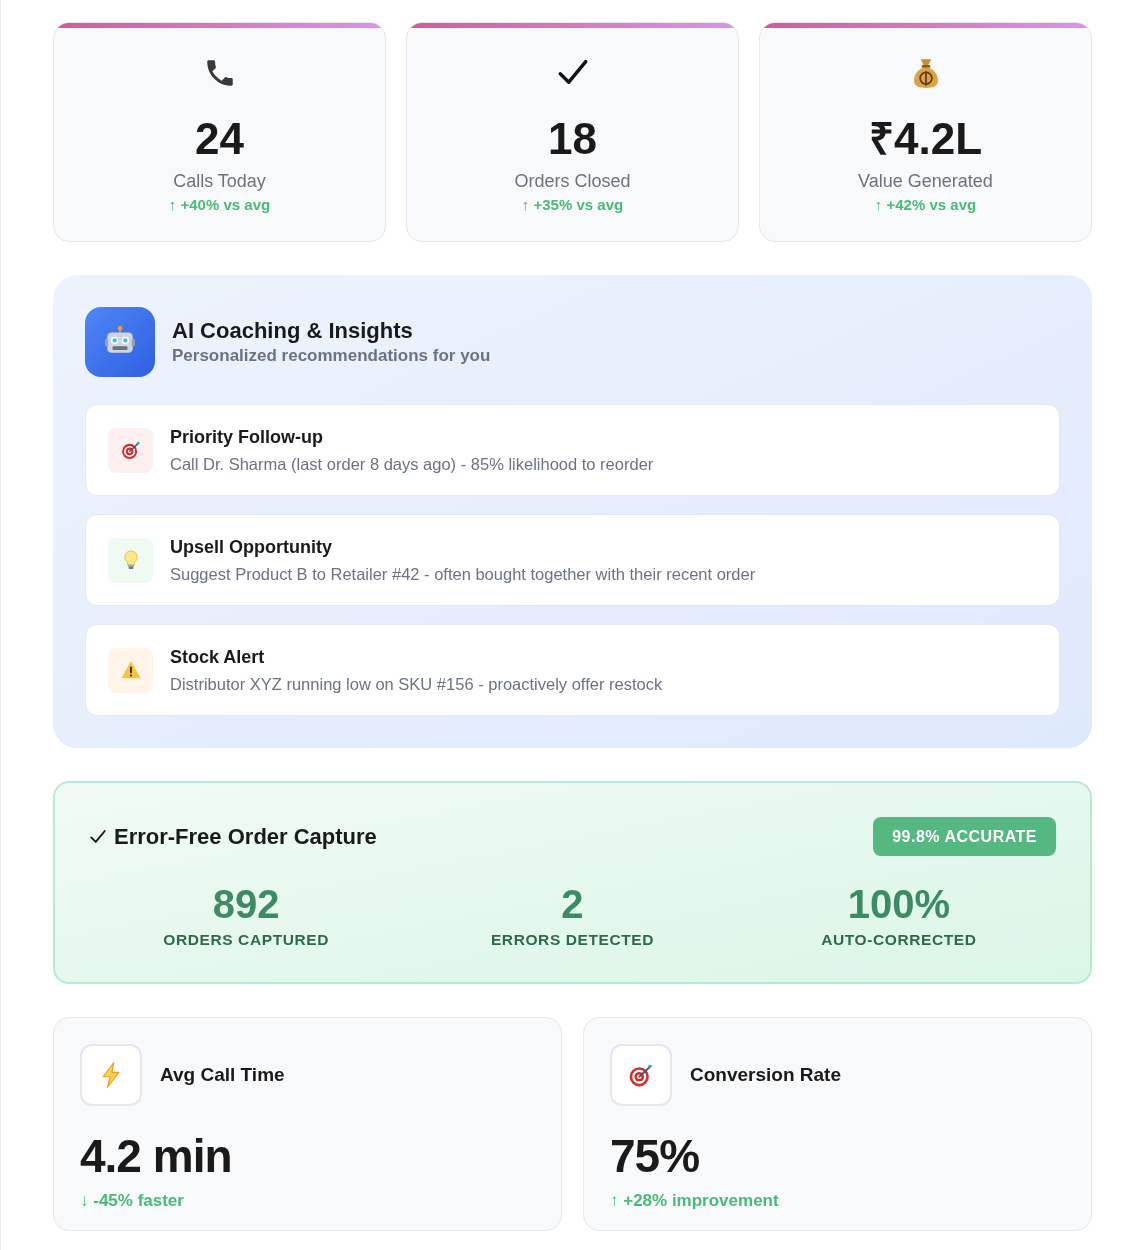 The image size is (1140, 1250). What do you see at coordinates (412, 464) in the screenshot?
I see `insight-description: Call Dr. Sharma (last order 8 days ago) - 85% likelihood to reorder` at bounding box center [412, 464].